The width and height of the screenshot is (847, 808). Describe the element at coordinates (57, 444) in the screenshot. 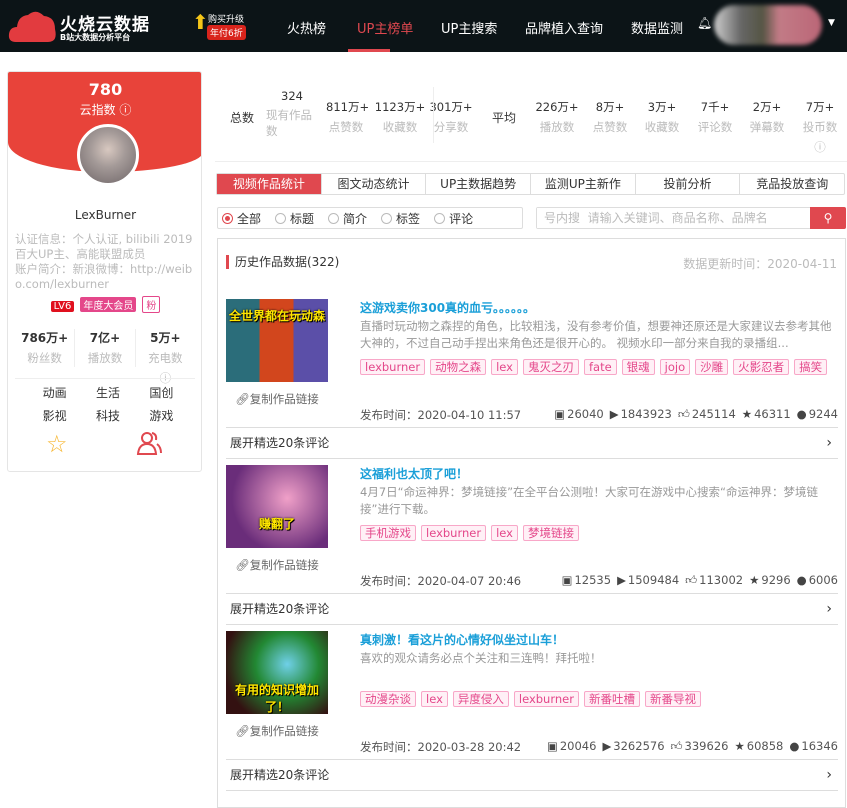

I see `star-icon: ☆` at that location.